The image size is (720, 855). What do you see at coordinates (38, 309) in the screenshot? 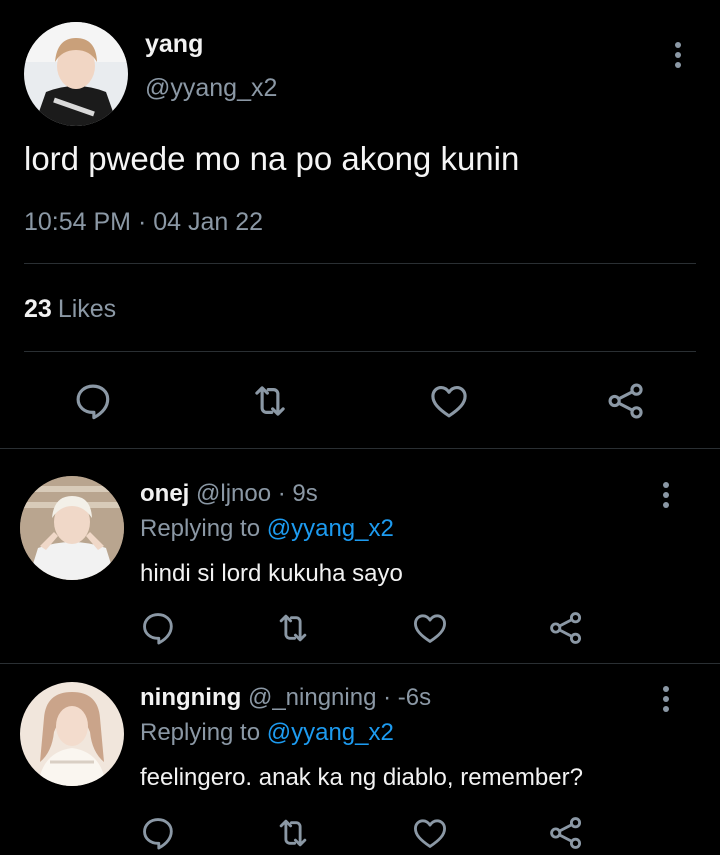
I see `likes-count: 23` at bounding box center [38, 309].